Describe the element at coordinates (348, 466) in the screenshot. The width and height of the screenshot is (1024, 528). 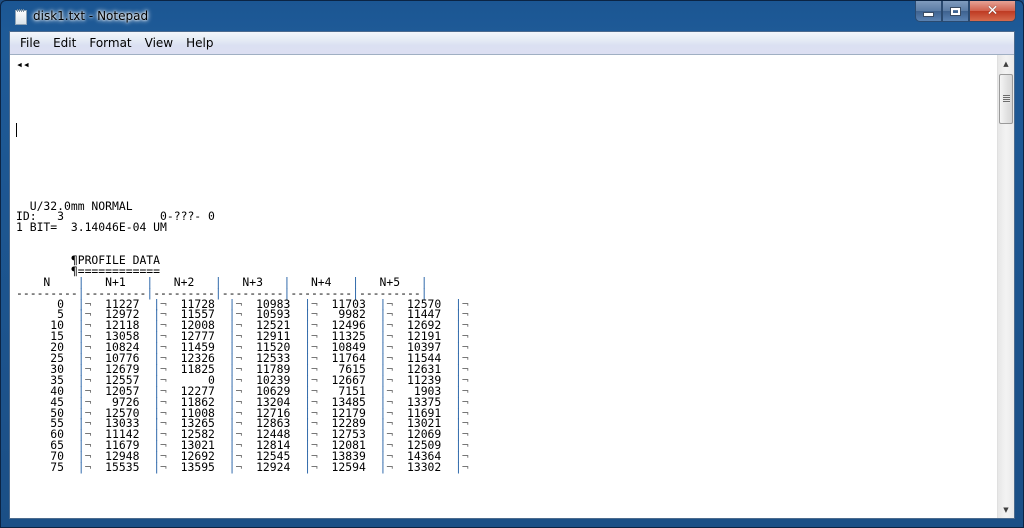
I see `table-cell: 12594` at that location.